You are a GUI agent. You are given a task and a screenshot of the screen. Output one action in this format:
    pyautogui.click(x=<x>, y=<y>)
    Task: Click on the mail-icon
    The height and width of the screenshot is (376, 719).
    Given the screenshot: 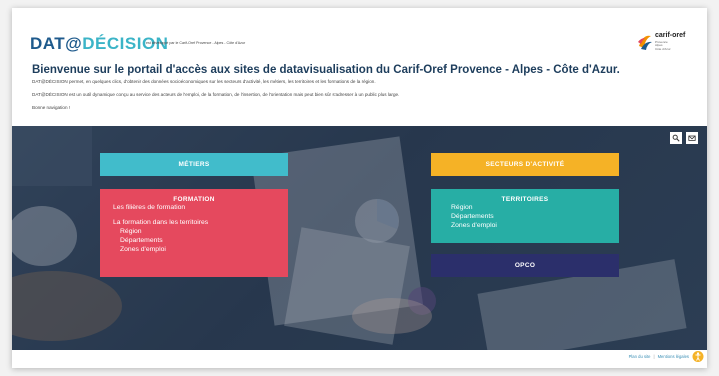 What is the action you would take?
    pyautogui.click(x=692, y=138)
    